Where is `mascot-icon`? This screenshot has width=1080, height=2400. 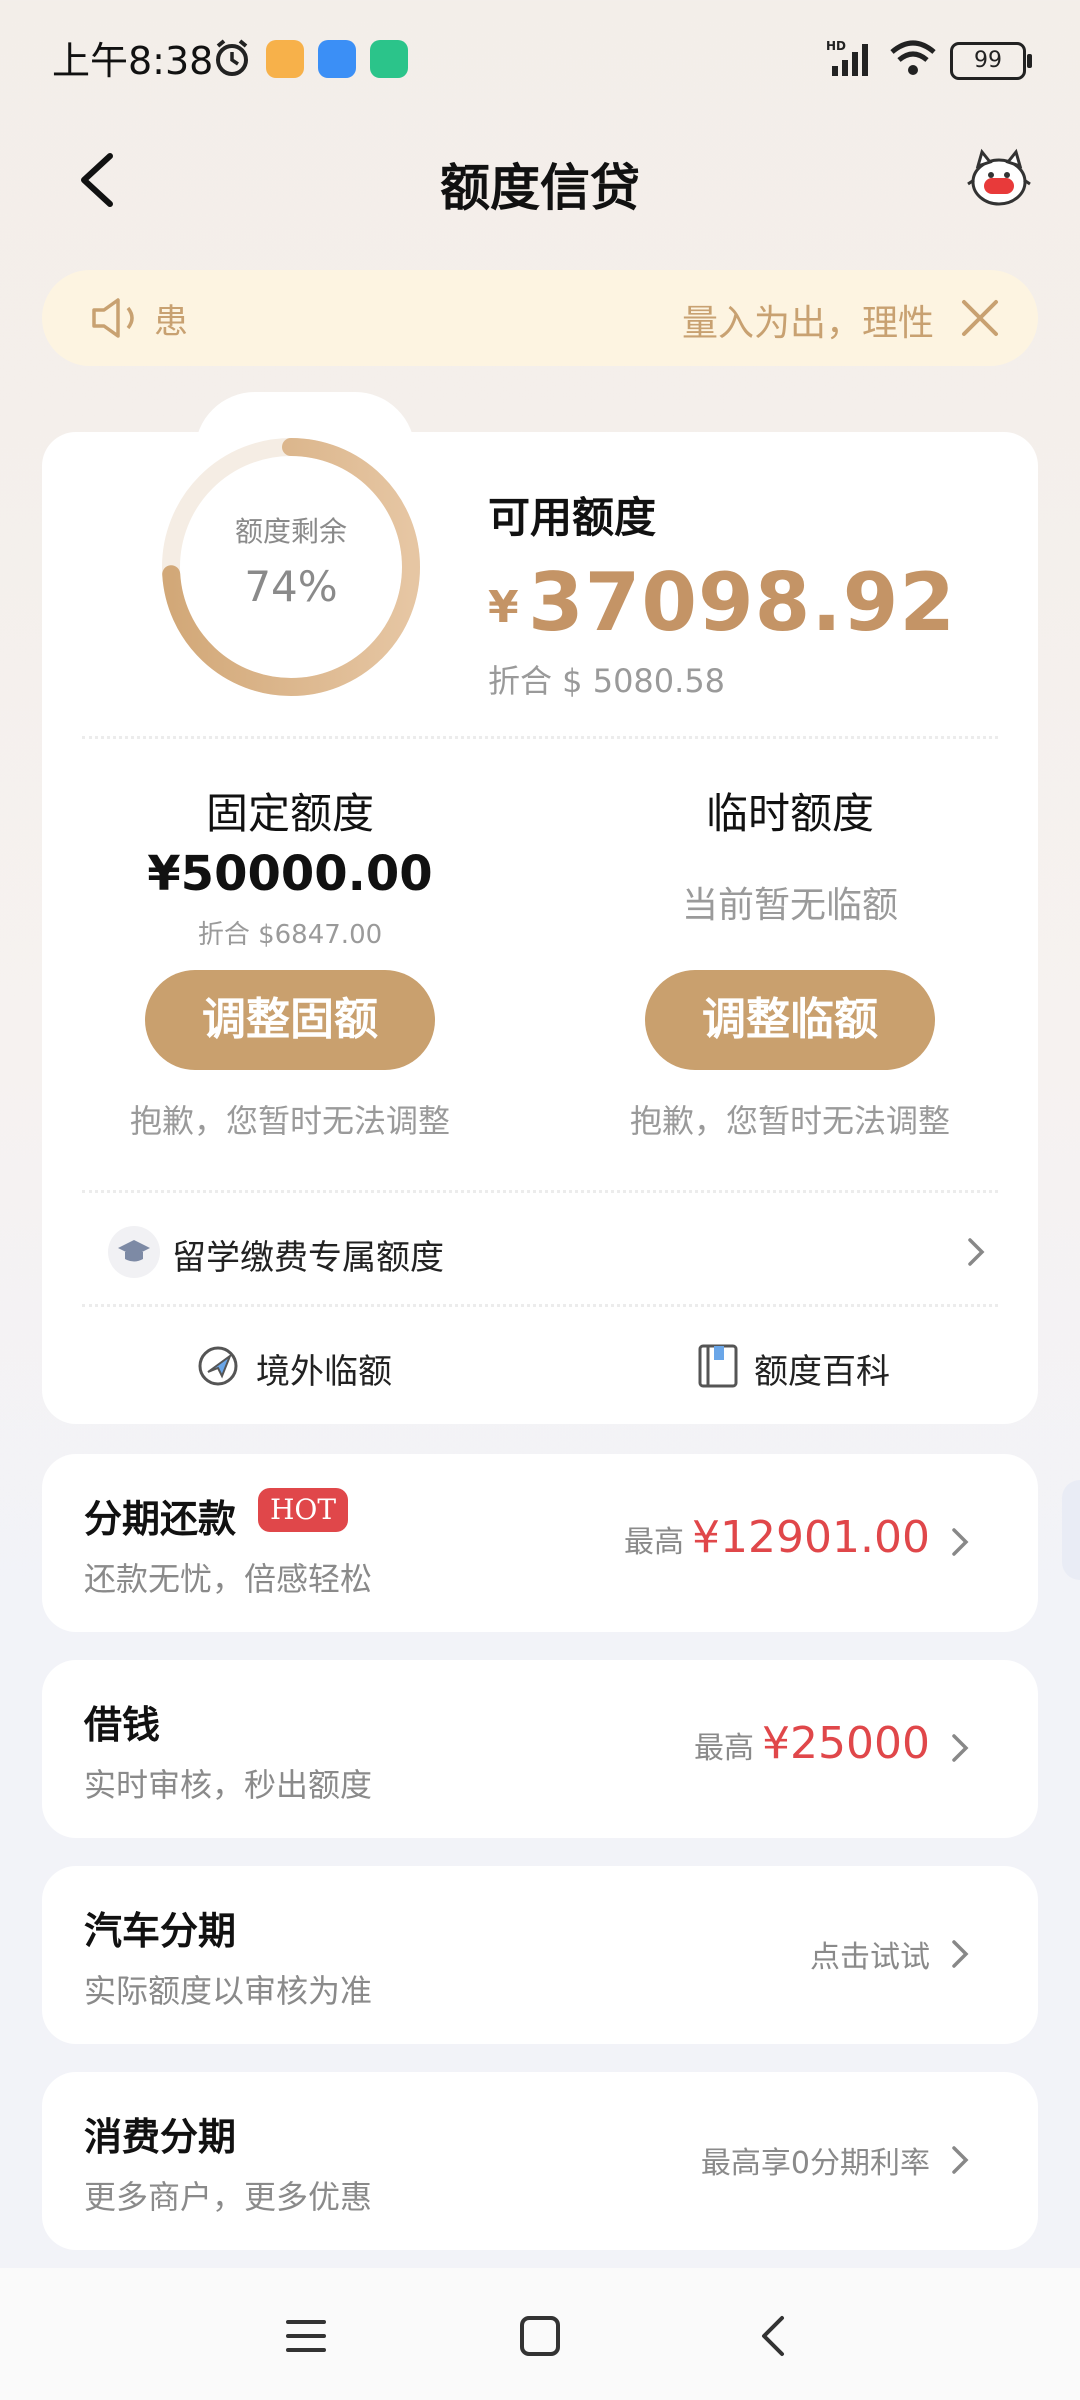
mascot-icon is located at coordinates (999, 179).